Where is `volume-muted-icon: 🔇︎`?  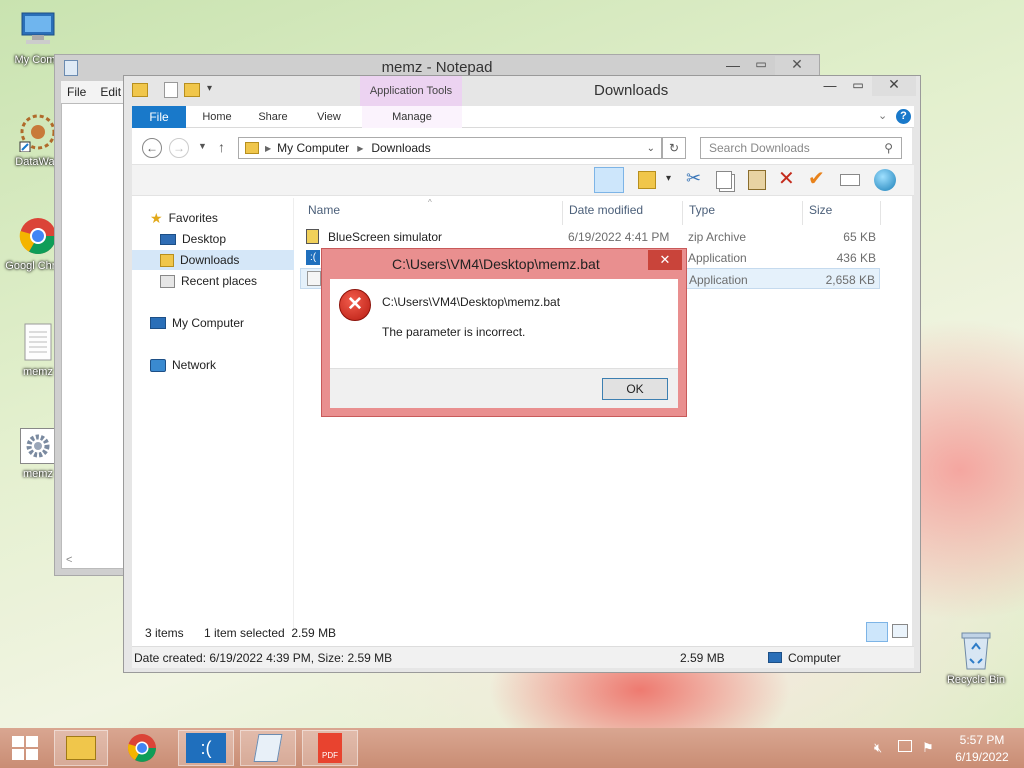 volume-muted-icon: 🔇︎ is located at coordinates (878, 748).